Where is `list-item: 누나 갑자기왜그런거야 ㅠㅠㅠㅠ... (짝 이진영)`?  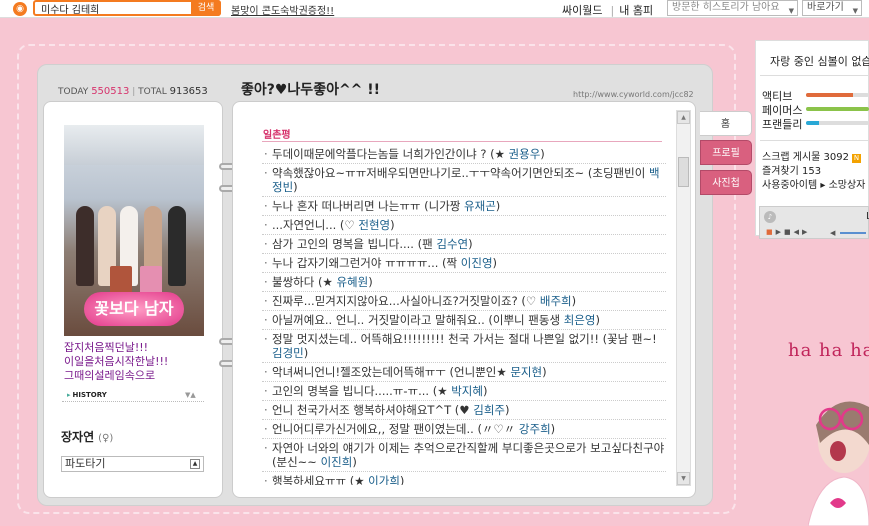
list-item: 누나 갑자기왜그런거야 ㅠㅠㅠㅠ... (짝 이진영) is located at coordinates (464, 263).